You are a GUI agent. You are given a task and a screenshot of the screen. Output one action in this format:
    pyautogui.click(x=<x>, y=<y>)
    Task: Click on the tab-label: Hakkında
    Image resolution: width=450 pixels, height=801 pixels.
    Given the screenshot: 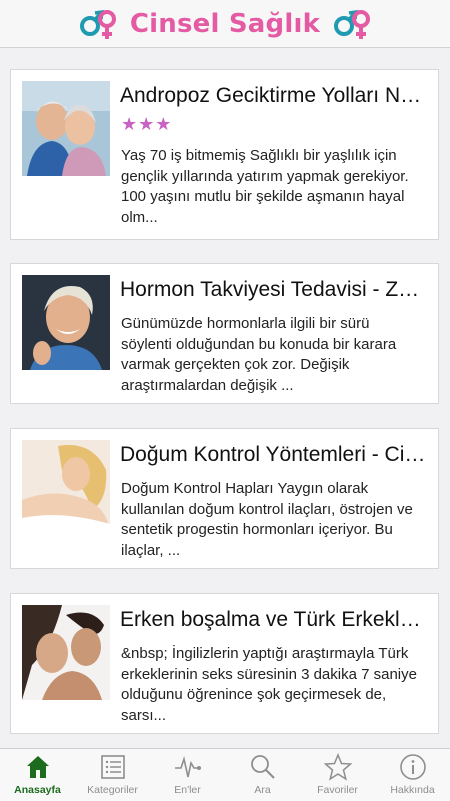 What is the action you would take?
    pyautogui.click(x=412, y=790)
    